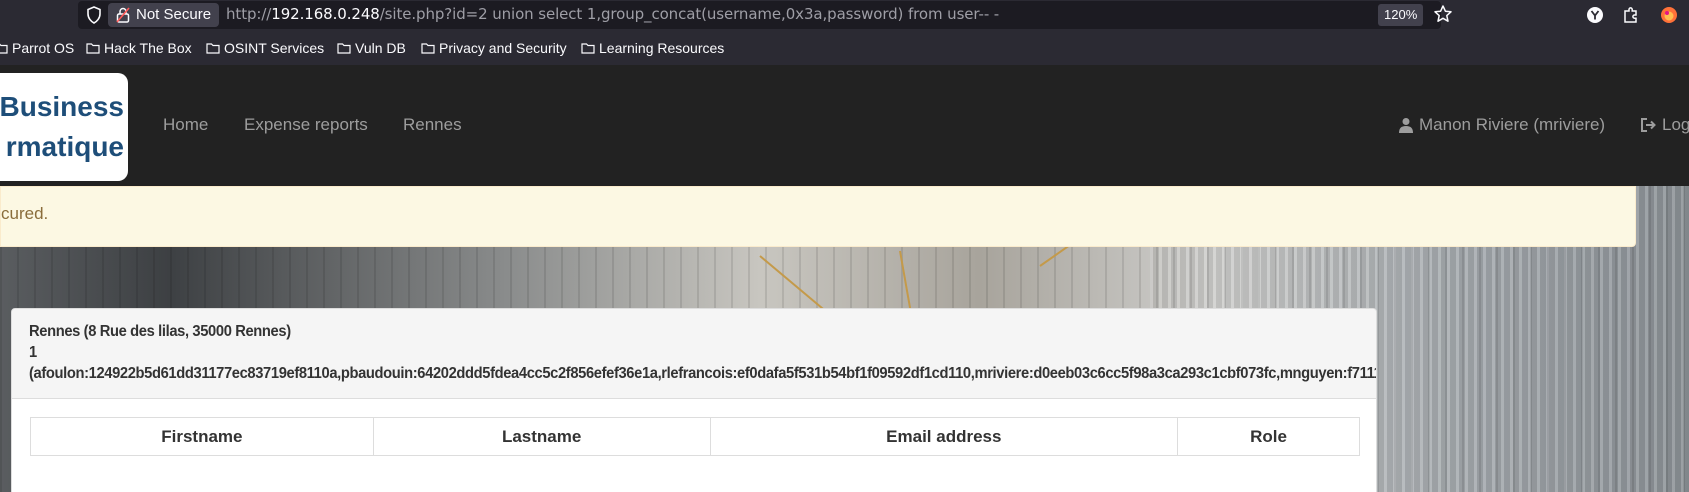 The image size is (1689, 492). Describe the element at coordinates (33, 352) in the screenshot. I see `injected-id: 1` at that location.